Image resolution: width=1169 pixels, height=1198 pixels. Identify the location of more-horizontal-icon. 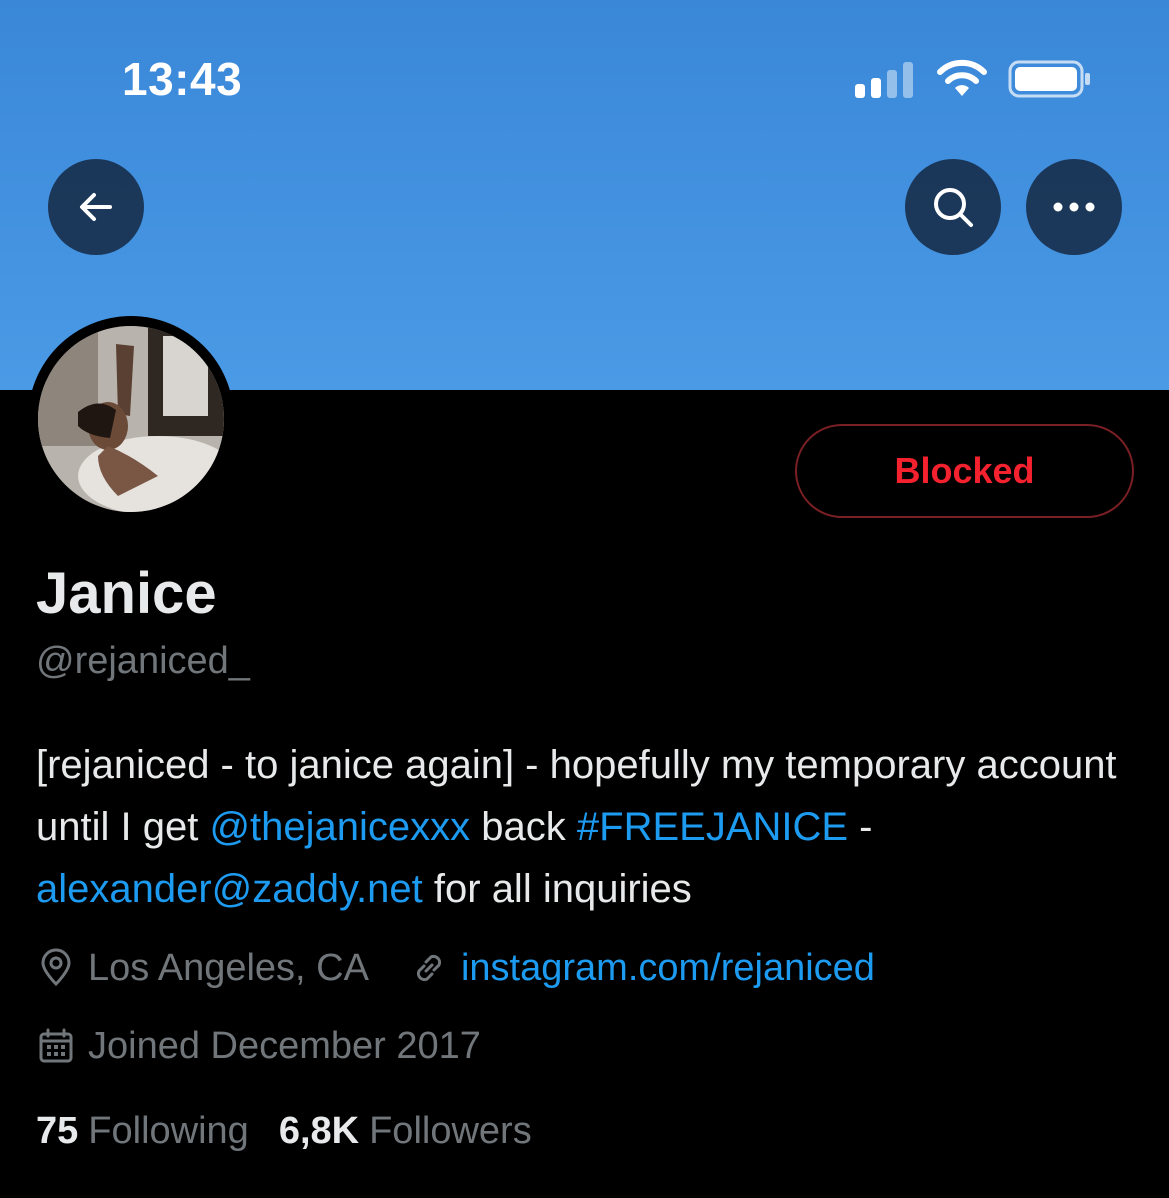
(1074, 207).